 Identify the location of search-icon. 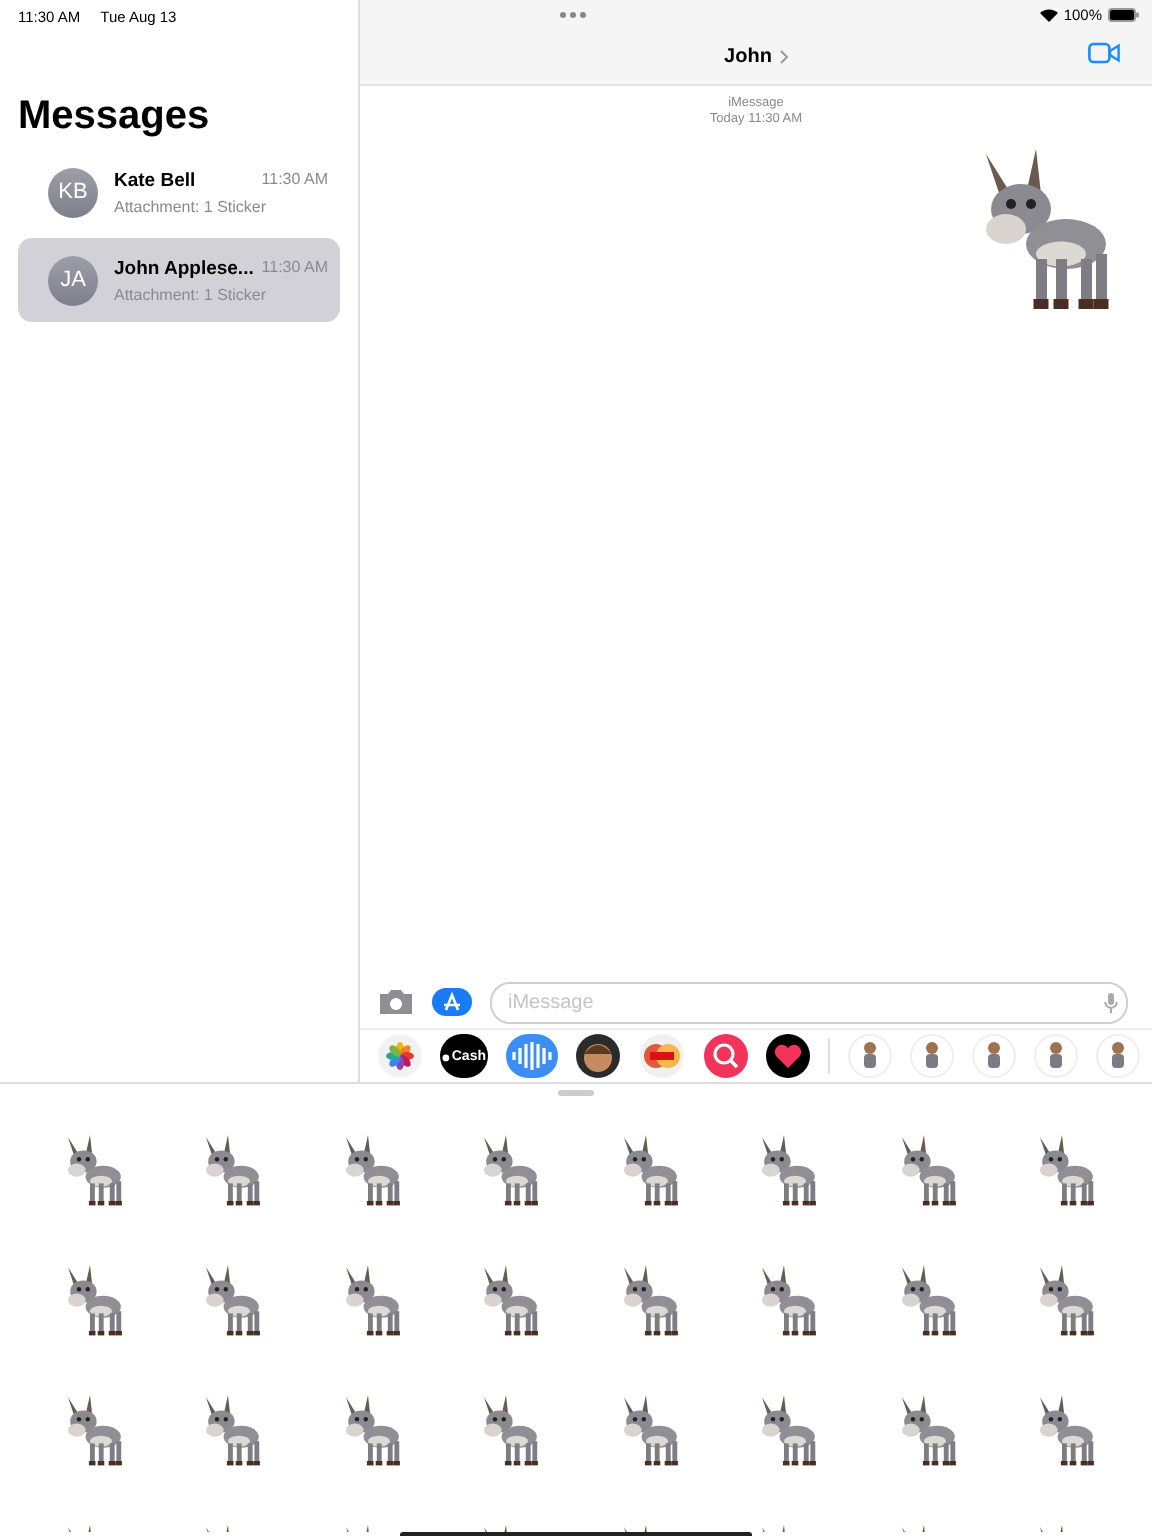
(726, 1056).